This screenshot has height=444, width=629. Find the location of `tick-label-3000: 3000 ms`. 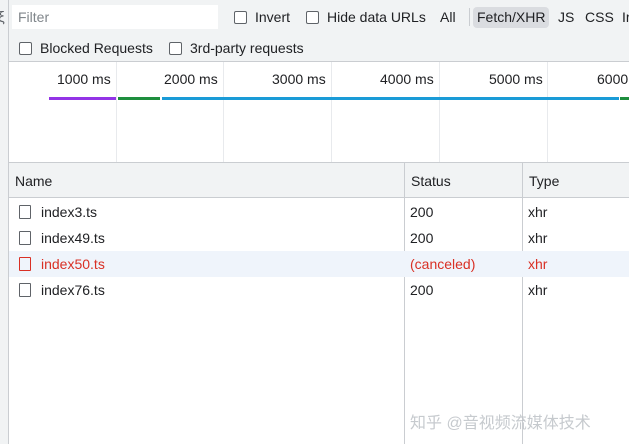

tick-label-3000: 3000 ms is located at coordinates (299, 79).